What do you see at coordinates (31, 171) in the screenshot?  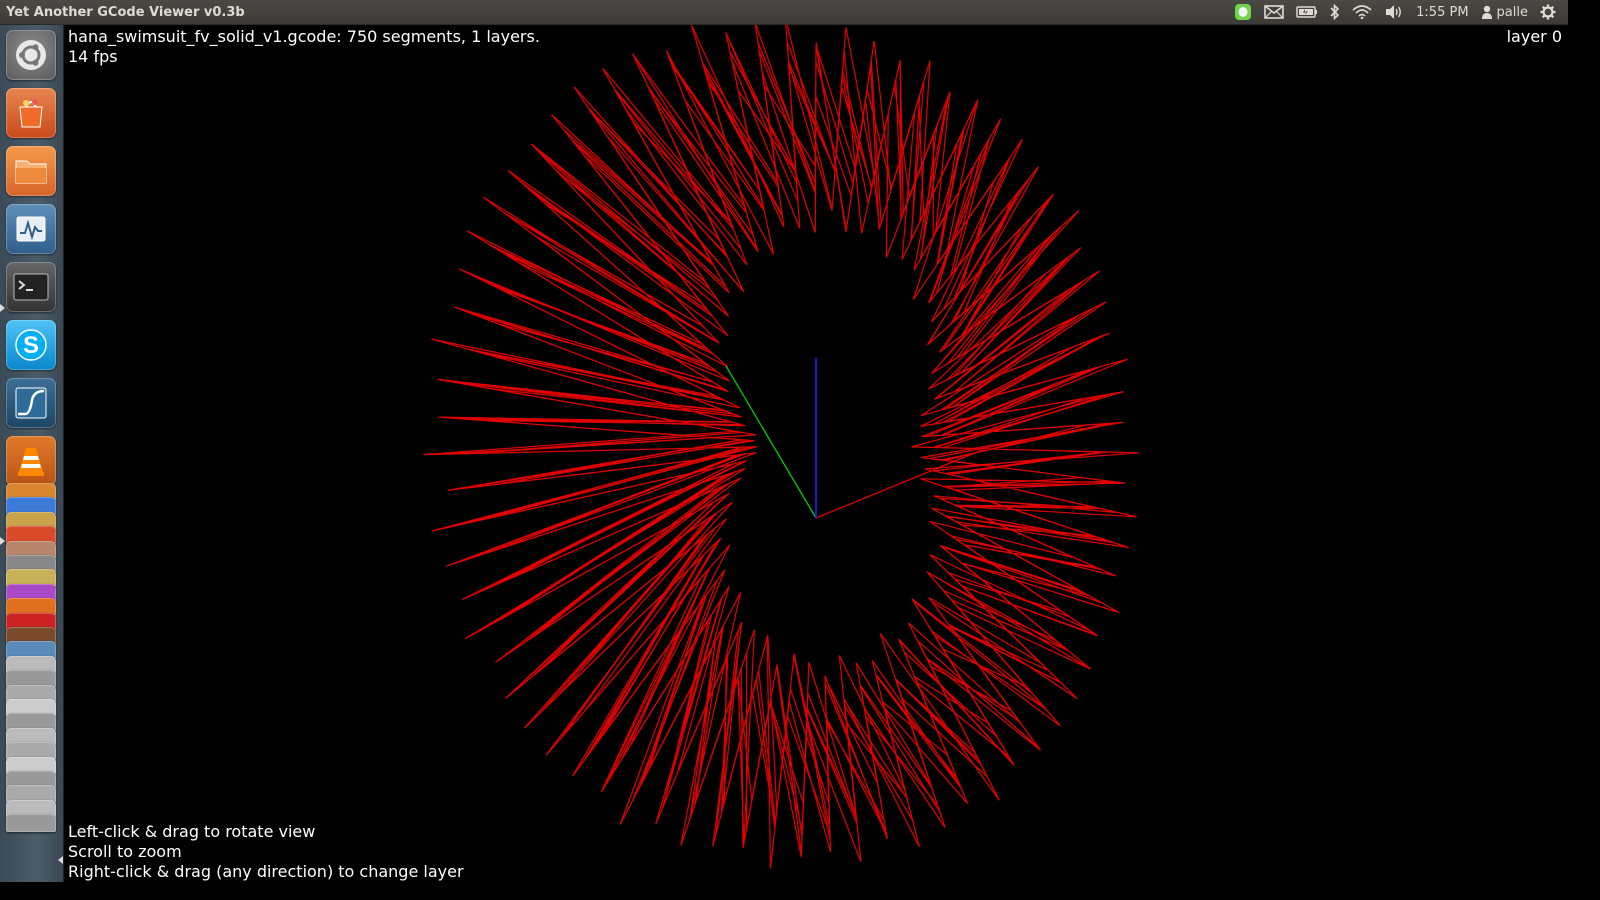 I see `files-icon` at bounding box center [31, 171].